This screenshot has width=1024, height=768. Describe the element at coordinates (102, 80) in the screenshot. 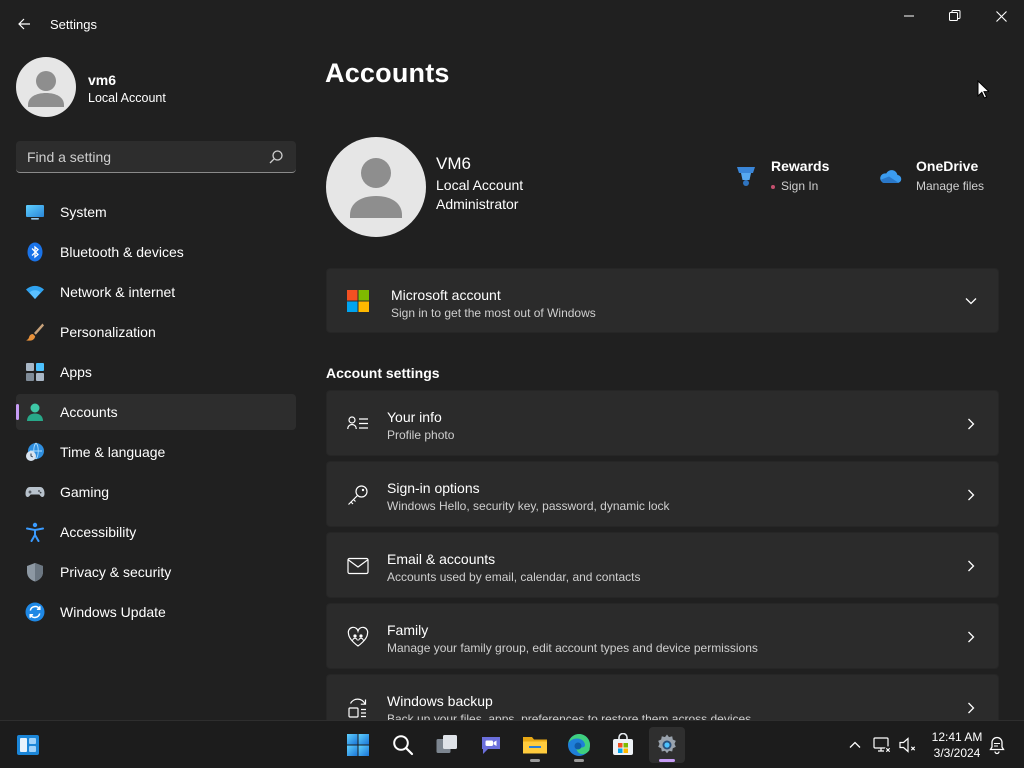

I see `profile-name: vm6` at that location.